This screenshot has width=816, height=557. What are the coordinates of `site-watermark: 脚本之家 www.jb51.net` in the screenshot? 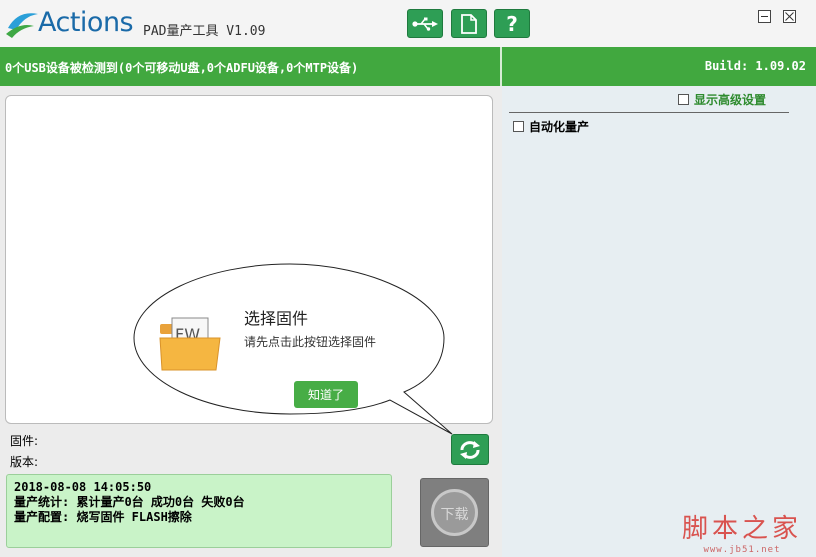 It's located at (742, 531).